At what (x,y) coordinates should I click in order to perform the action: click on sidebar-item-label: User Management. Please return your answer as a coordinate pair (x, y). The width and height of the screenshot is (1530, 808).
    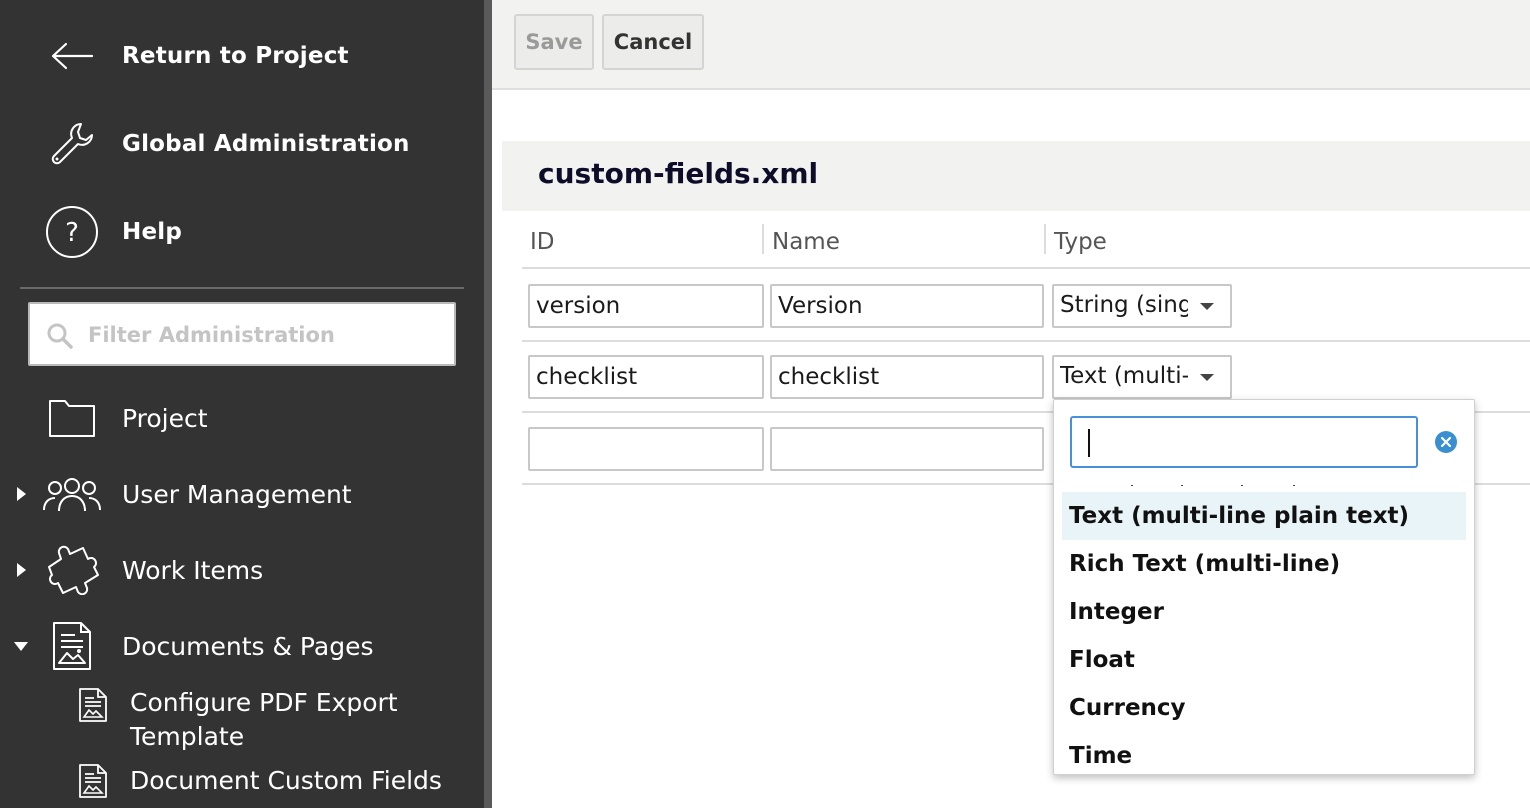
    Looking at the image, I should click on (237, 494).